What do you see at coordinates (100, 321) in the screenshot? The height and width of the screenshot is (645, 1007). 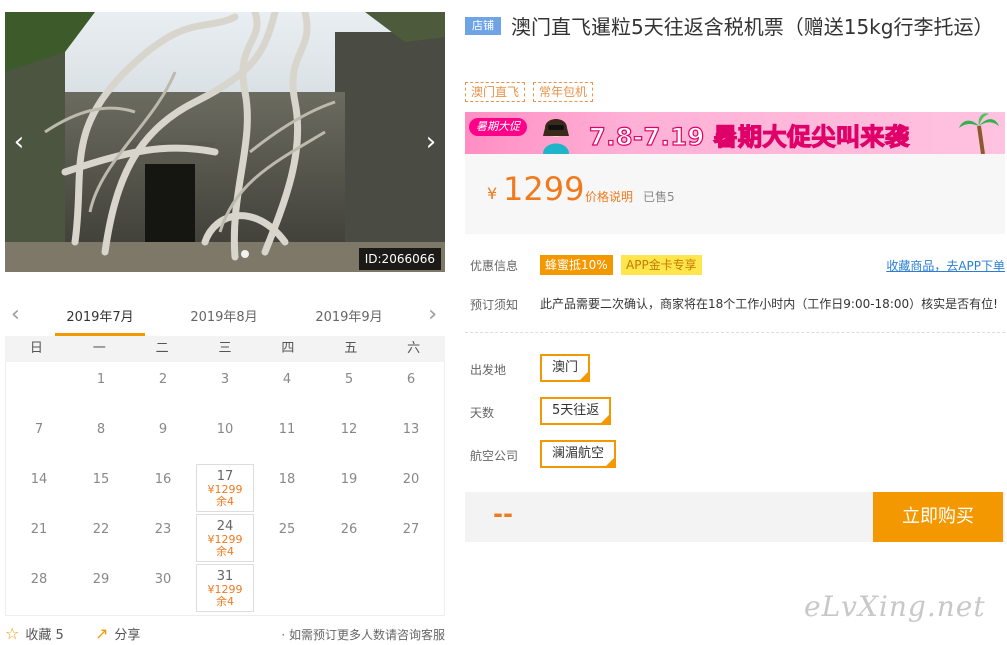 I see `month-tab-july: 2019年7月` at bounding box center [100, 321].